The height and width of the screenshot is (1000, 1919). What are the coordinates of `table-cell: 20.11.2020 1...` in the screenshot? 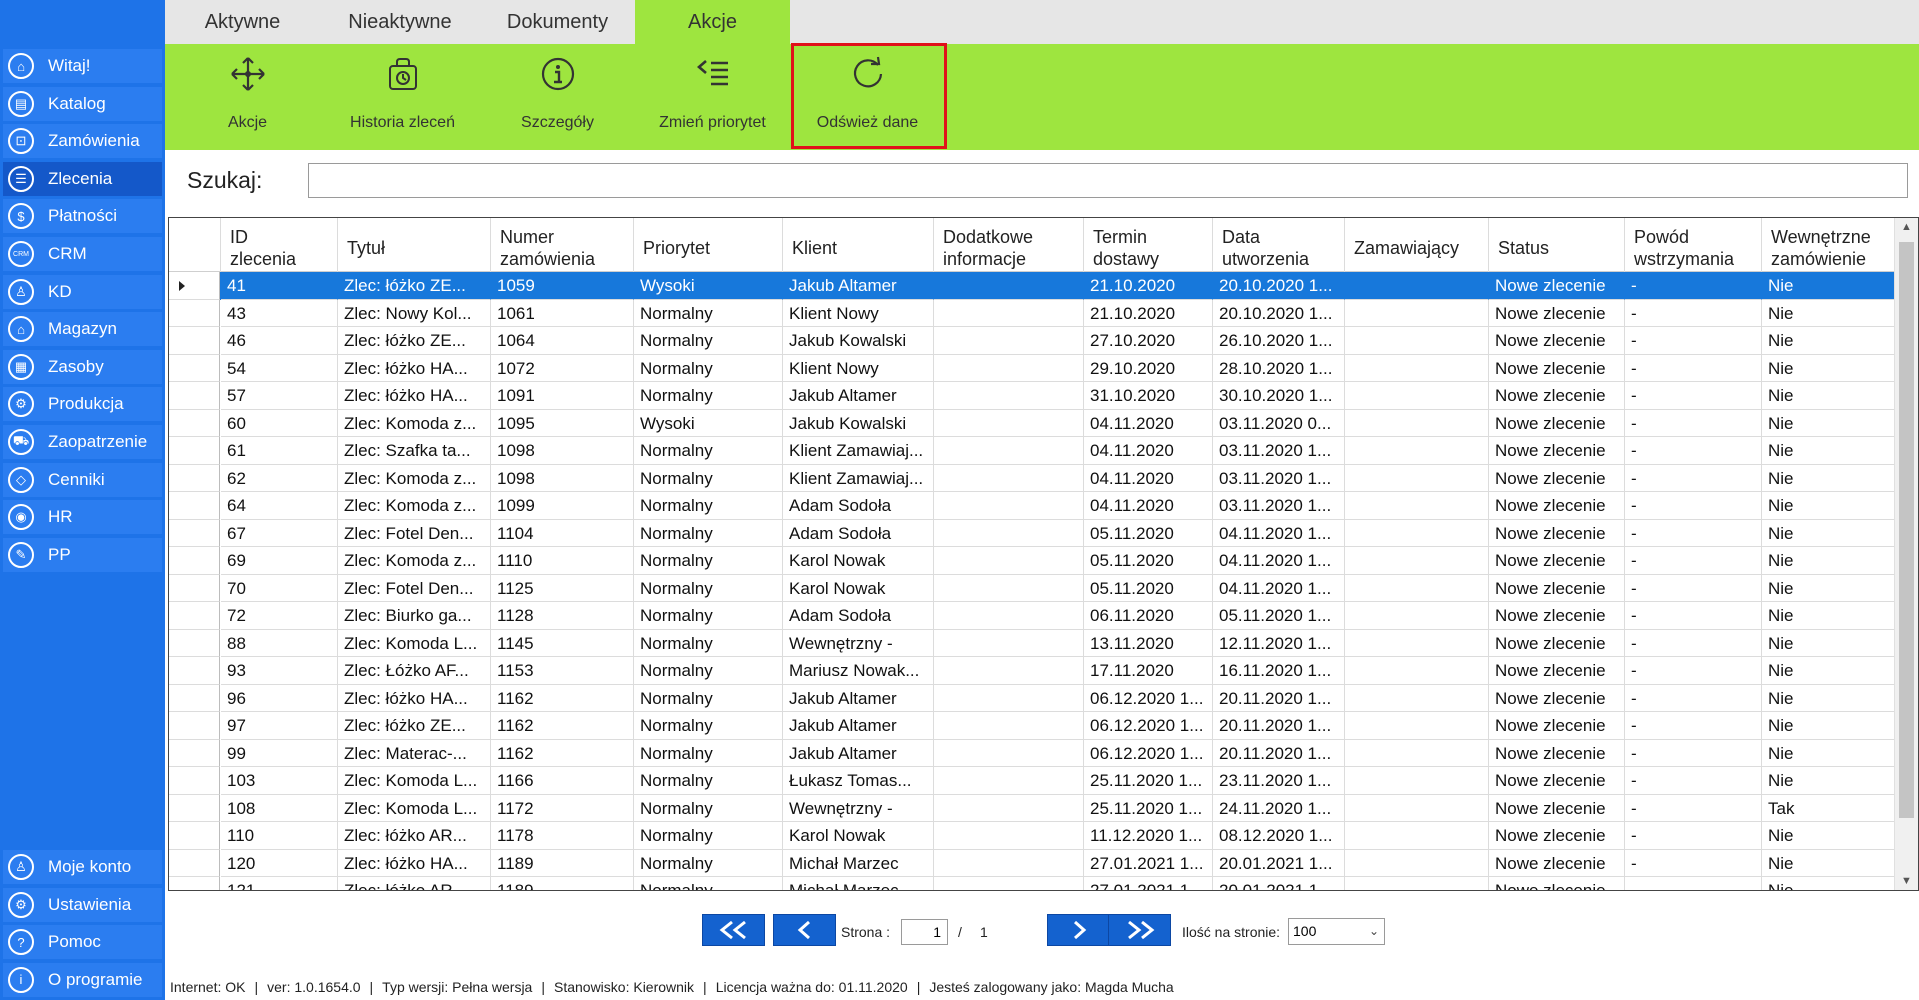 It's located at (1279, 698).